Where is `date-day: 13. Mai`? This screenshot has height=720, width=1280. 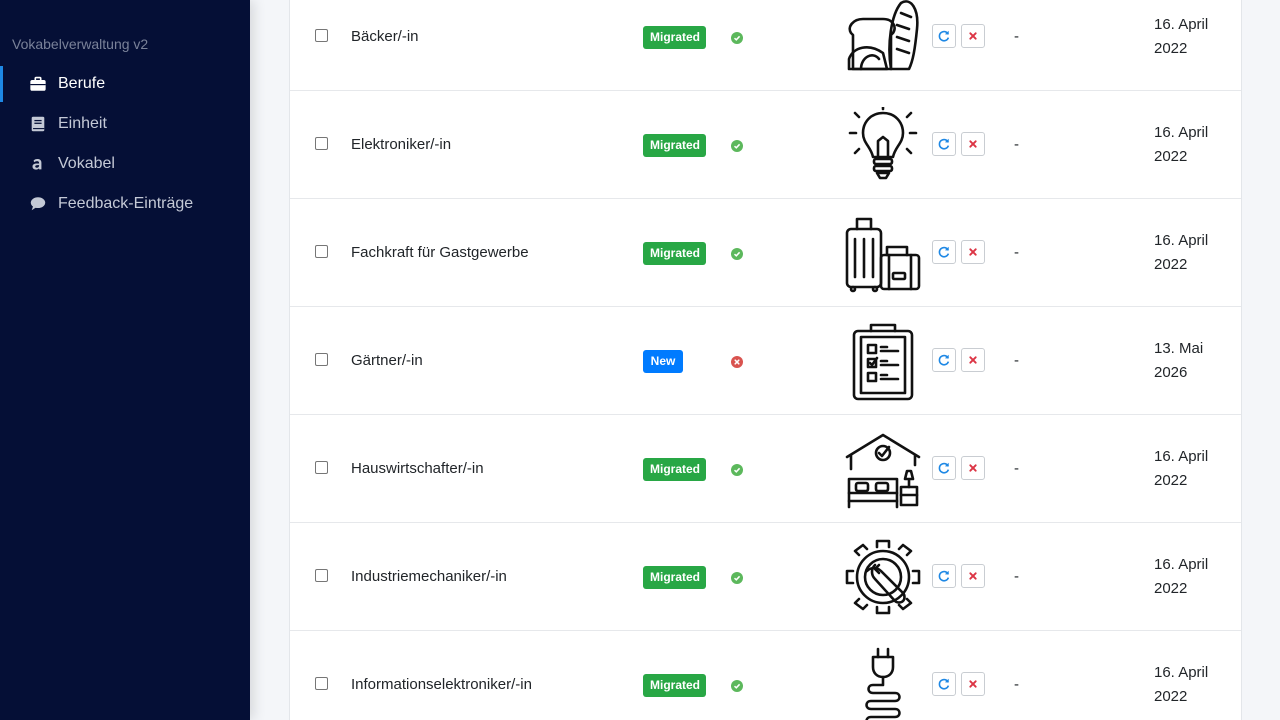 date-day: 13. Mai is located at coordinates (1179, 348).